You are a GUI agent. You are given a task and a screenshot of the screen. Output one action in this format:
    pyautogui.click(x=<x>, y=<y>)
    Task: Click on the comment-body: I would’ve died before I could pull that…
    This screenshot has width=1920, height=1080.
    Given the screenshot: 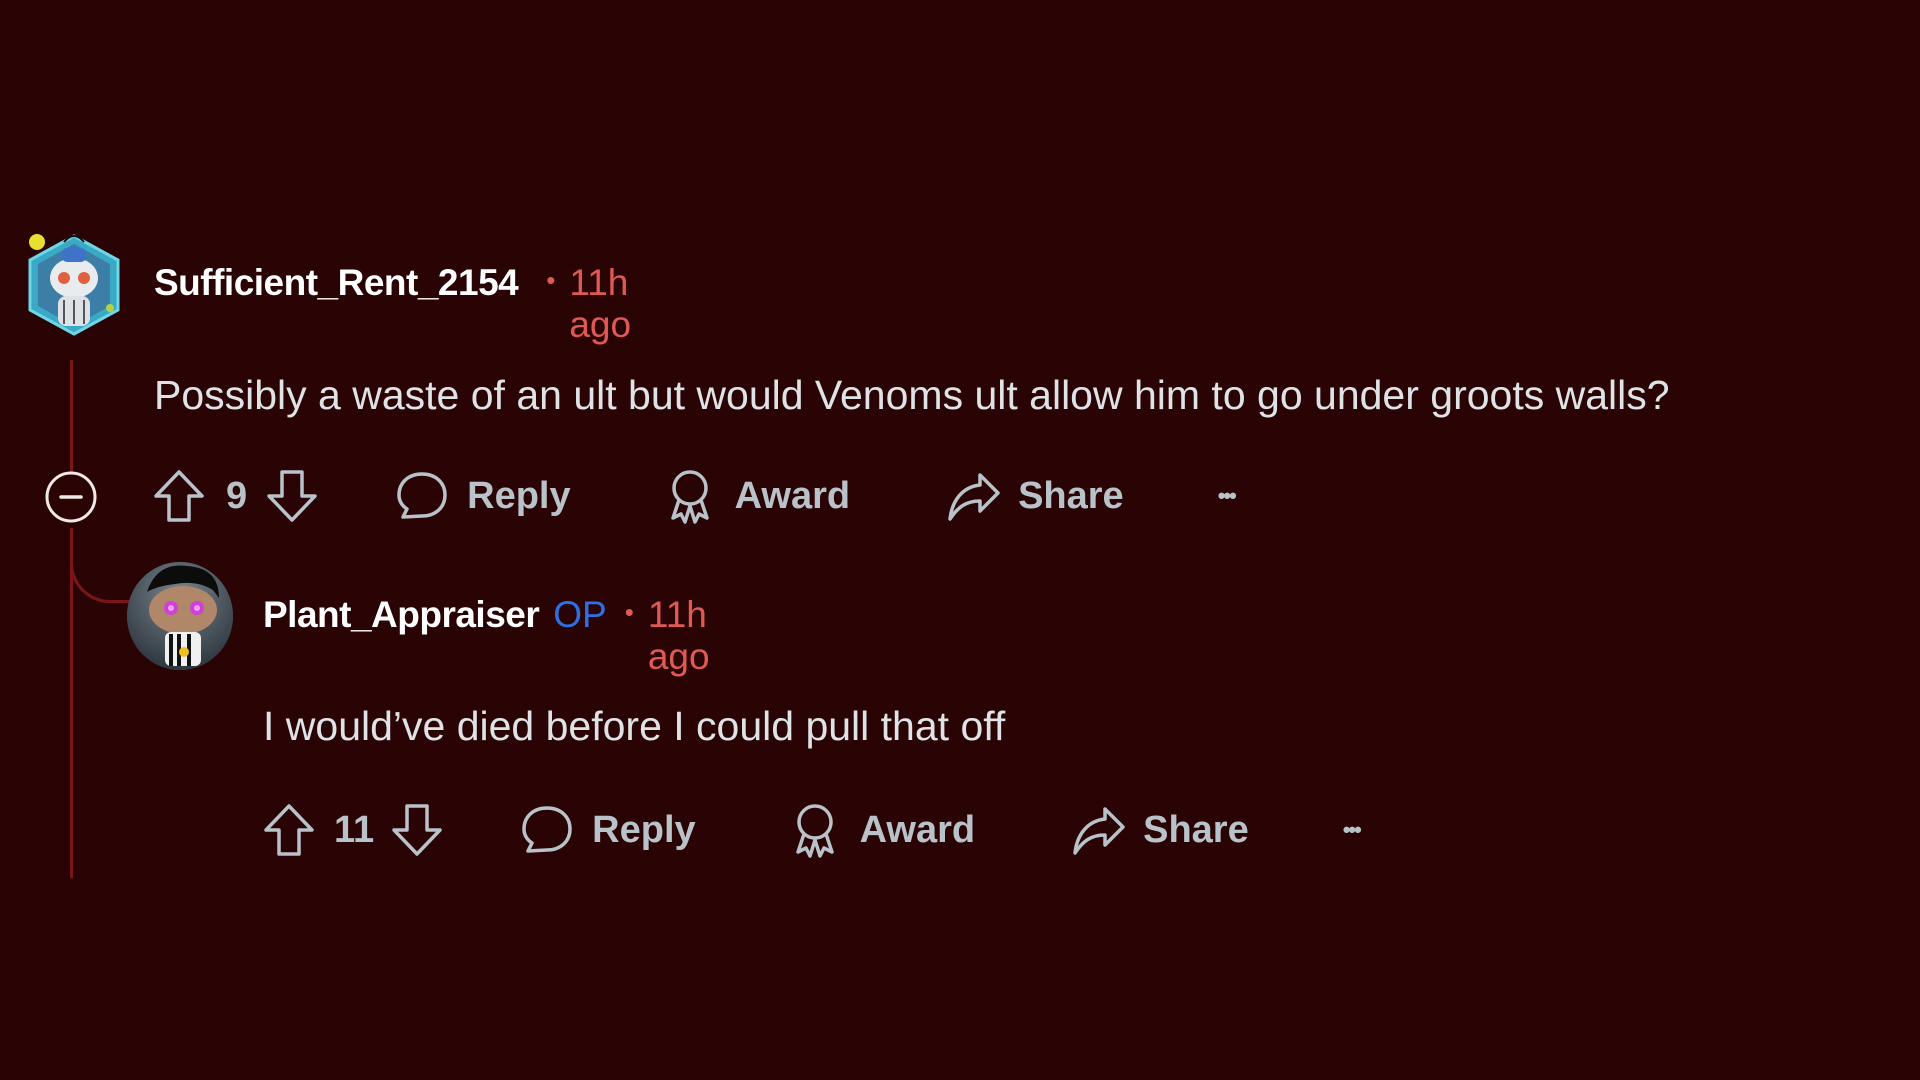 What is the action you would take?
    pyautogui.click(x=634, y=726)
    